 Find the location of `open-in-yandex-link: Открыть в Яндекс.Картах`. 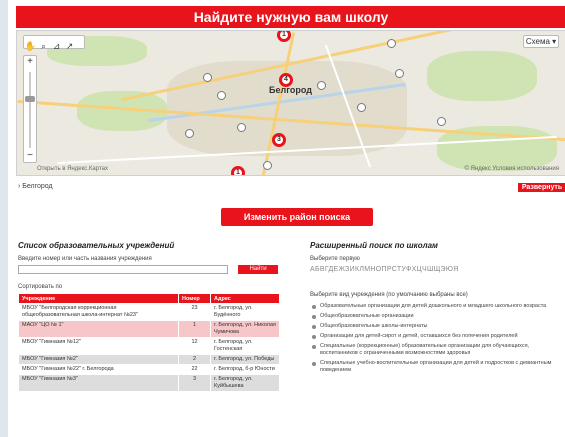

open-in-yandex-link: Открыть в Яндекс.Картах is located at coordinates (72, 169).